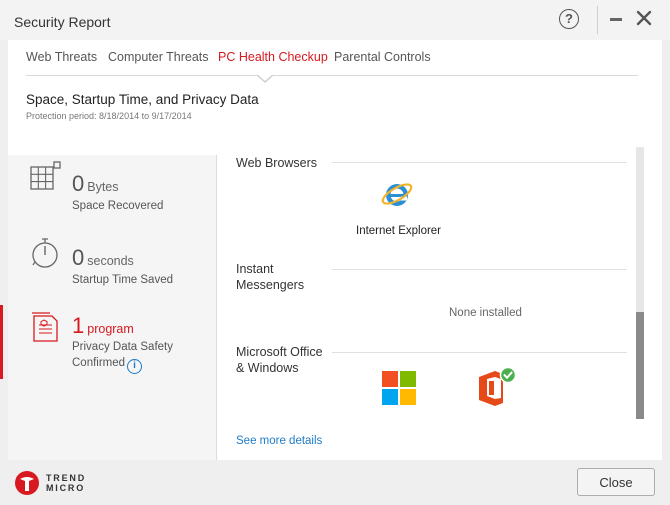  What do you see at coordinates (495, 387) in the screenshot?
I see `microsoft-office-icon` at bounding box center [495, 387].